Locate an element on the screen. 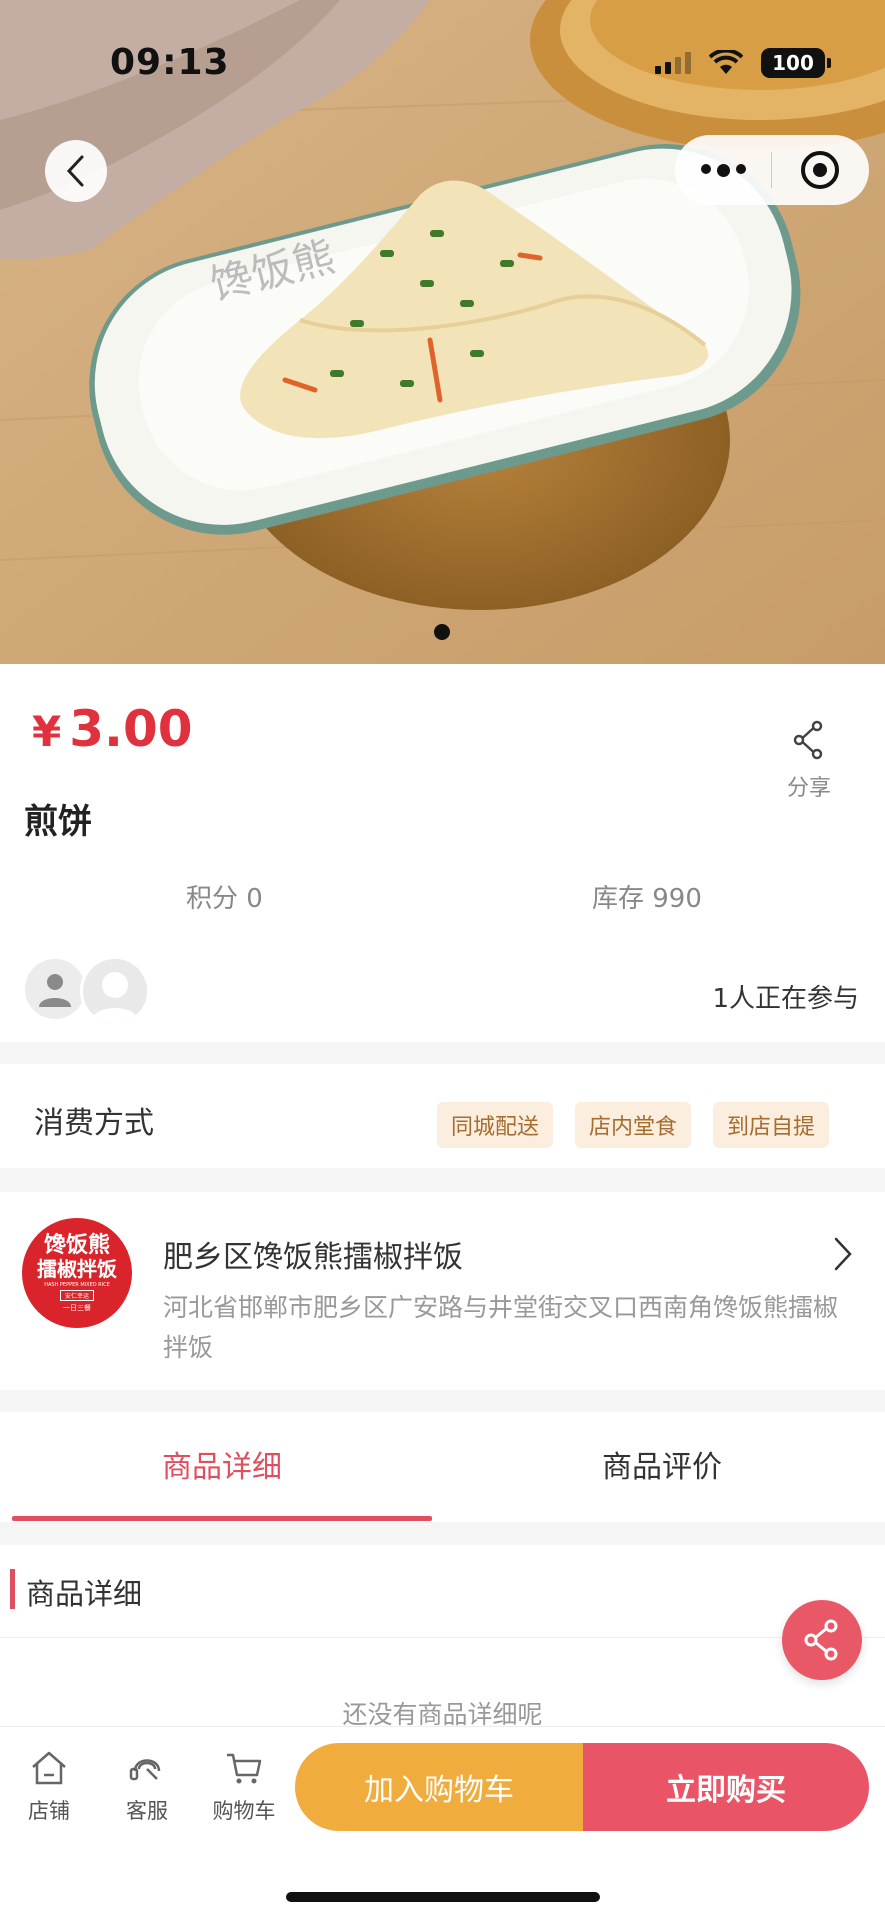 The height and width of the screenshot is (1919, 885). product-price: ¥3.00 is located at coordinates (112, 729).